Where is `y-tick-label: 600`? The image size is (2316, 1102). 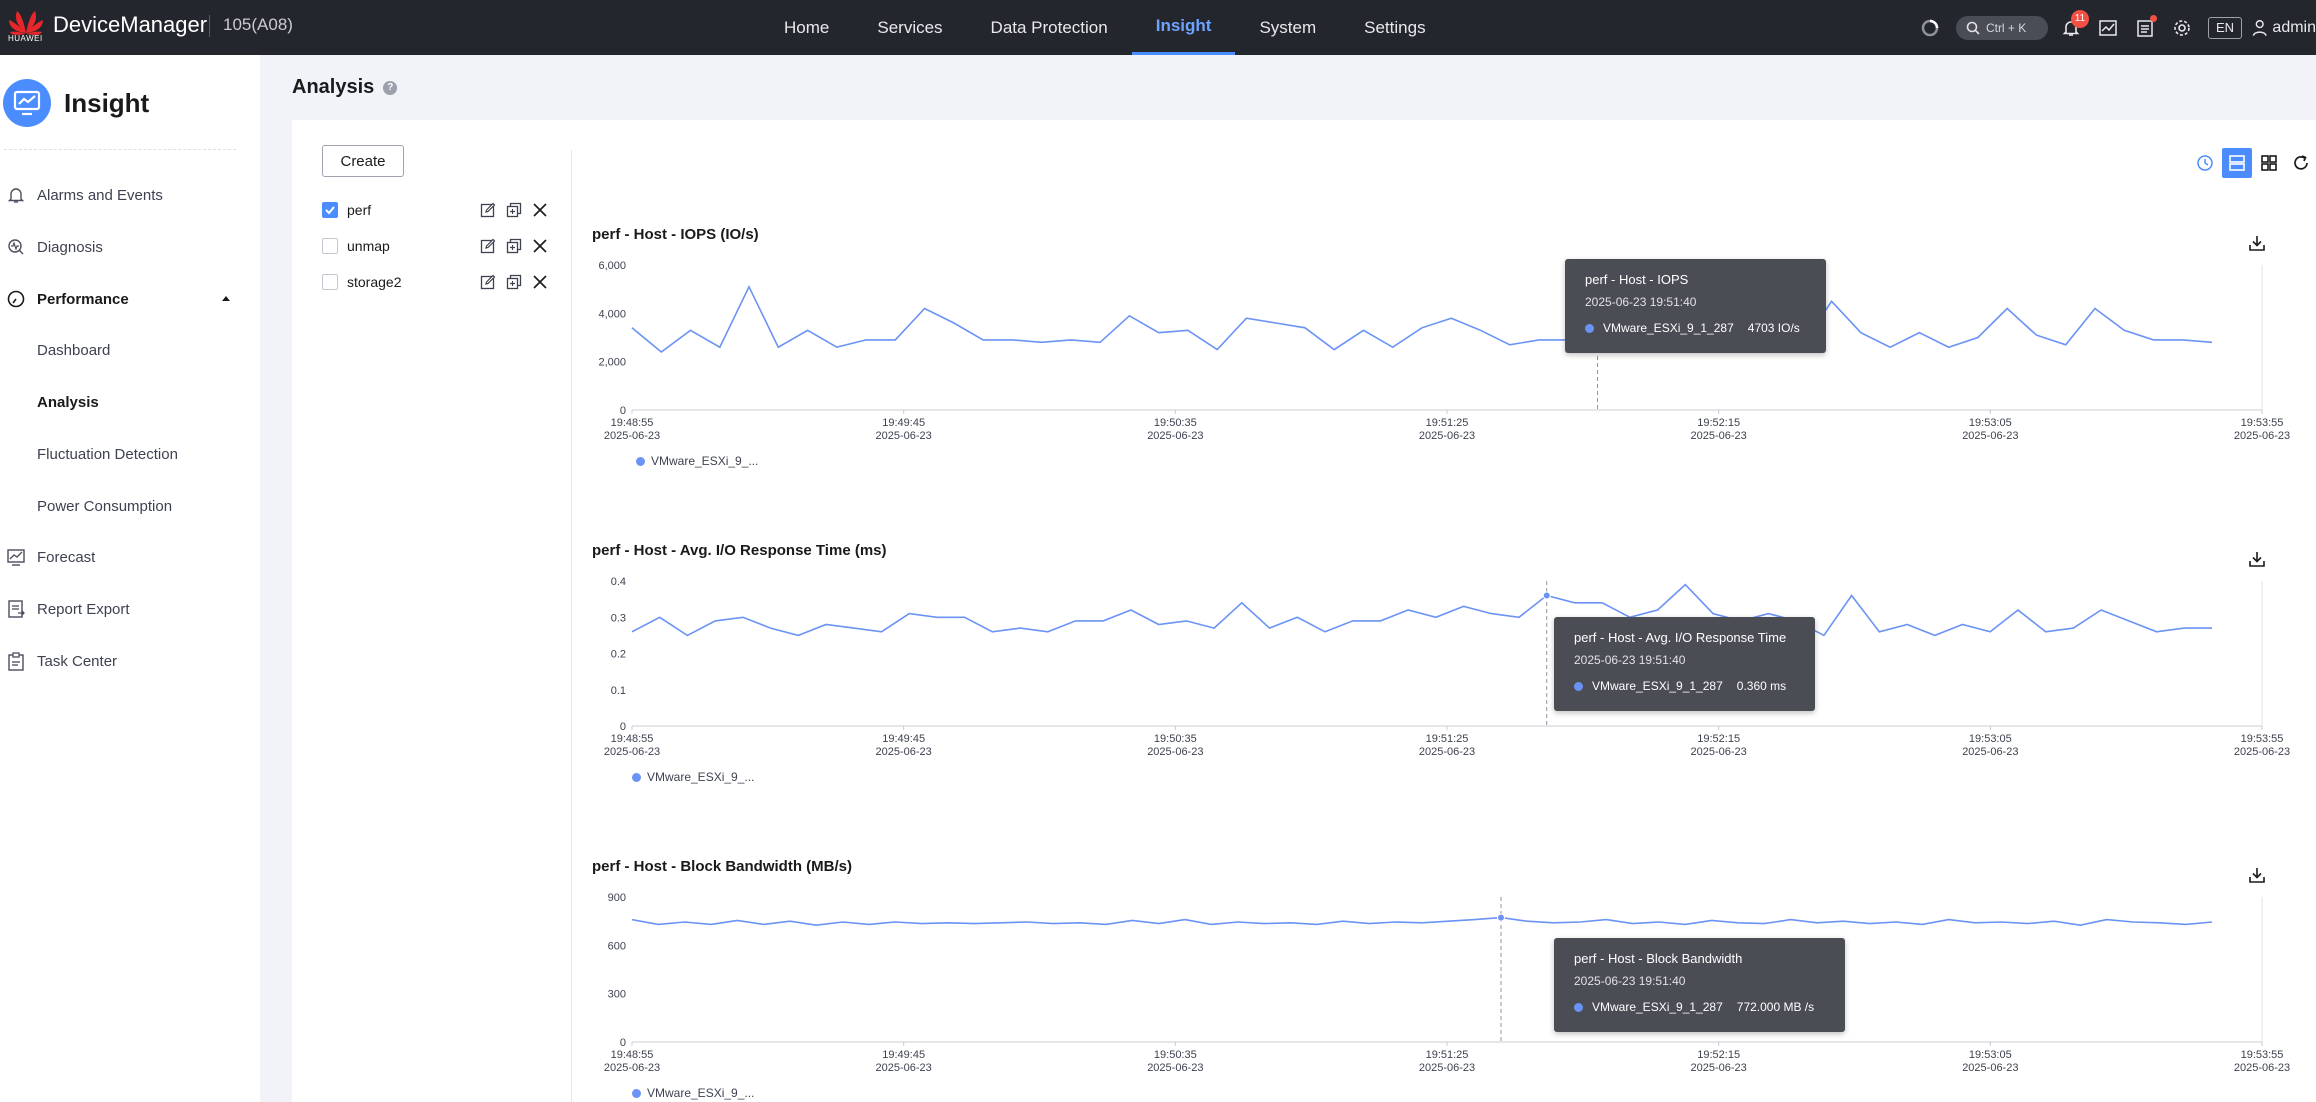
y-tick-label: 600 is located at coordinates (617, 946).